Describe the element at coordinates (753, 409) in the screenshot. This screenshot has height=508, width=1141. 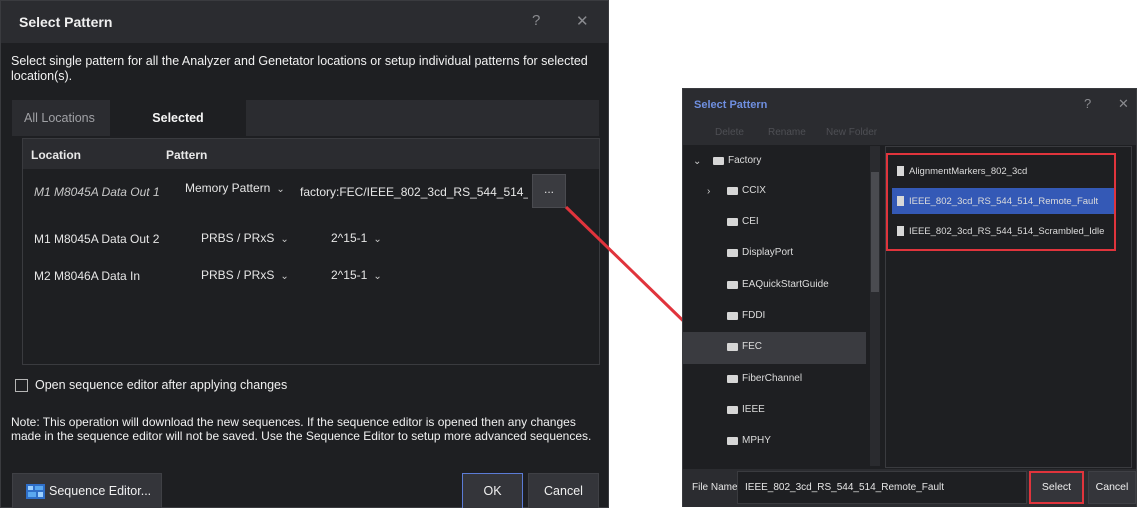
I see `tree-item-label: IEEE` at that location.